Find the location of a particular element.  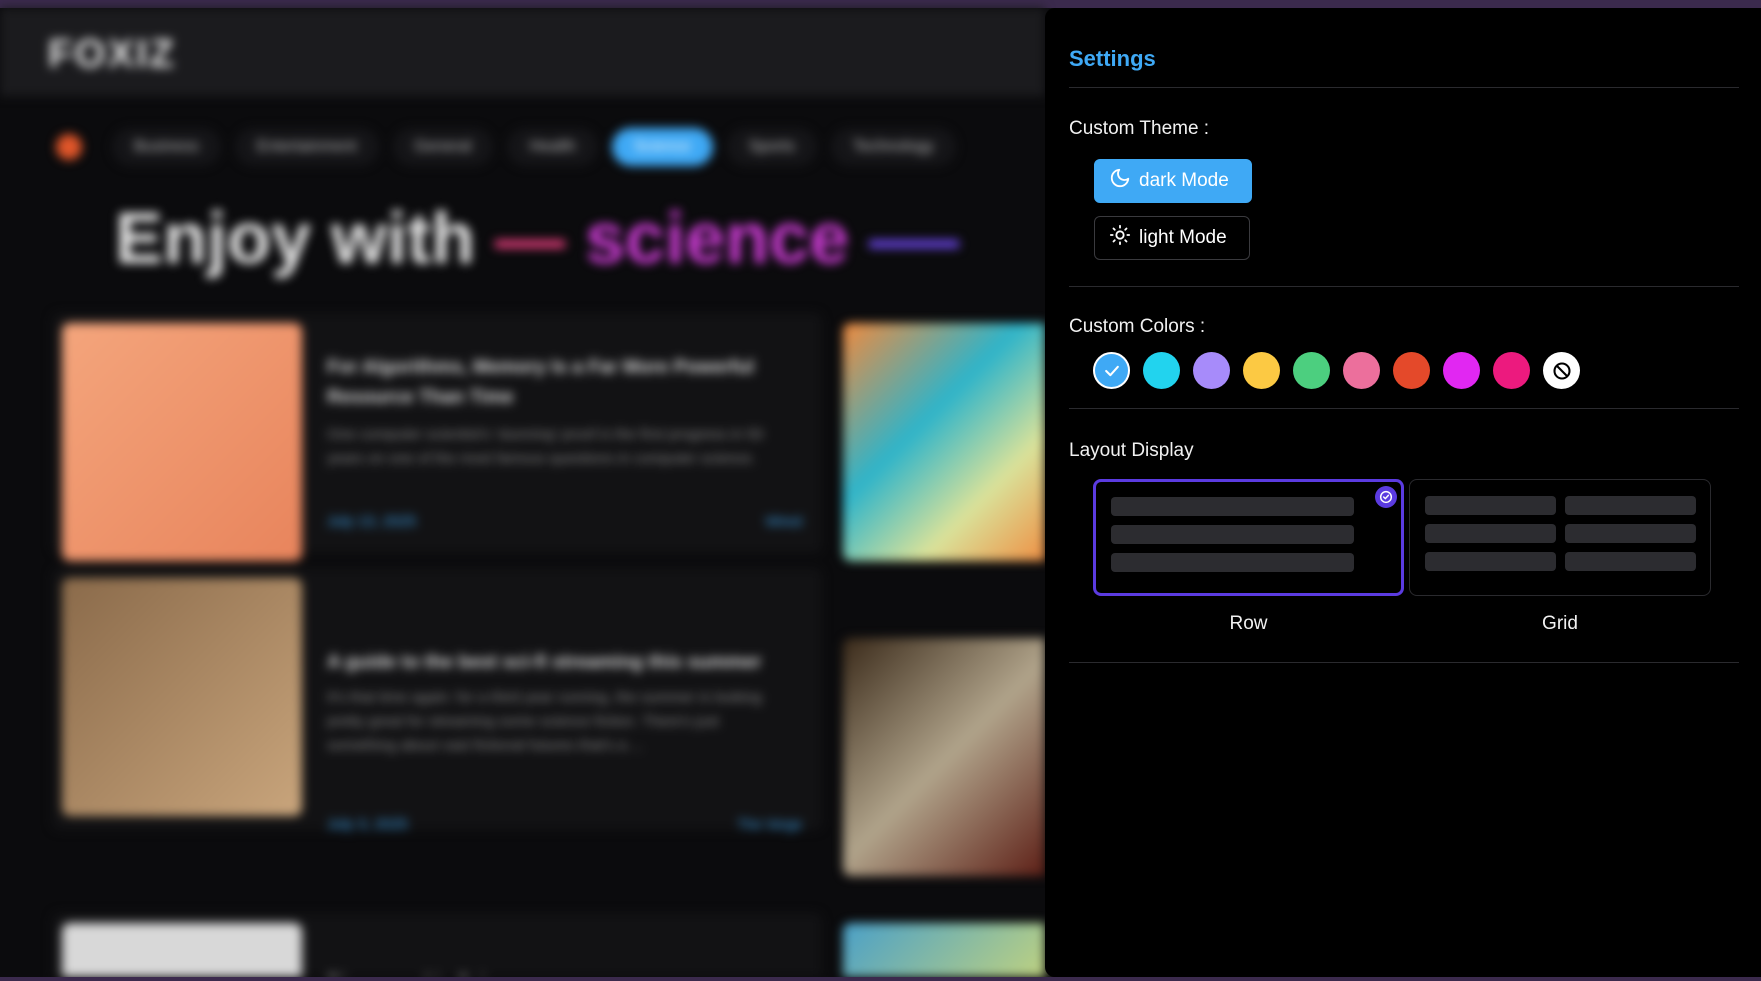

color-swatch-cyan is located at coordinates (1161, 370).